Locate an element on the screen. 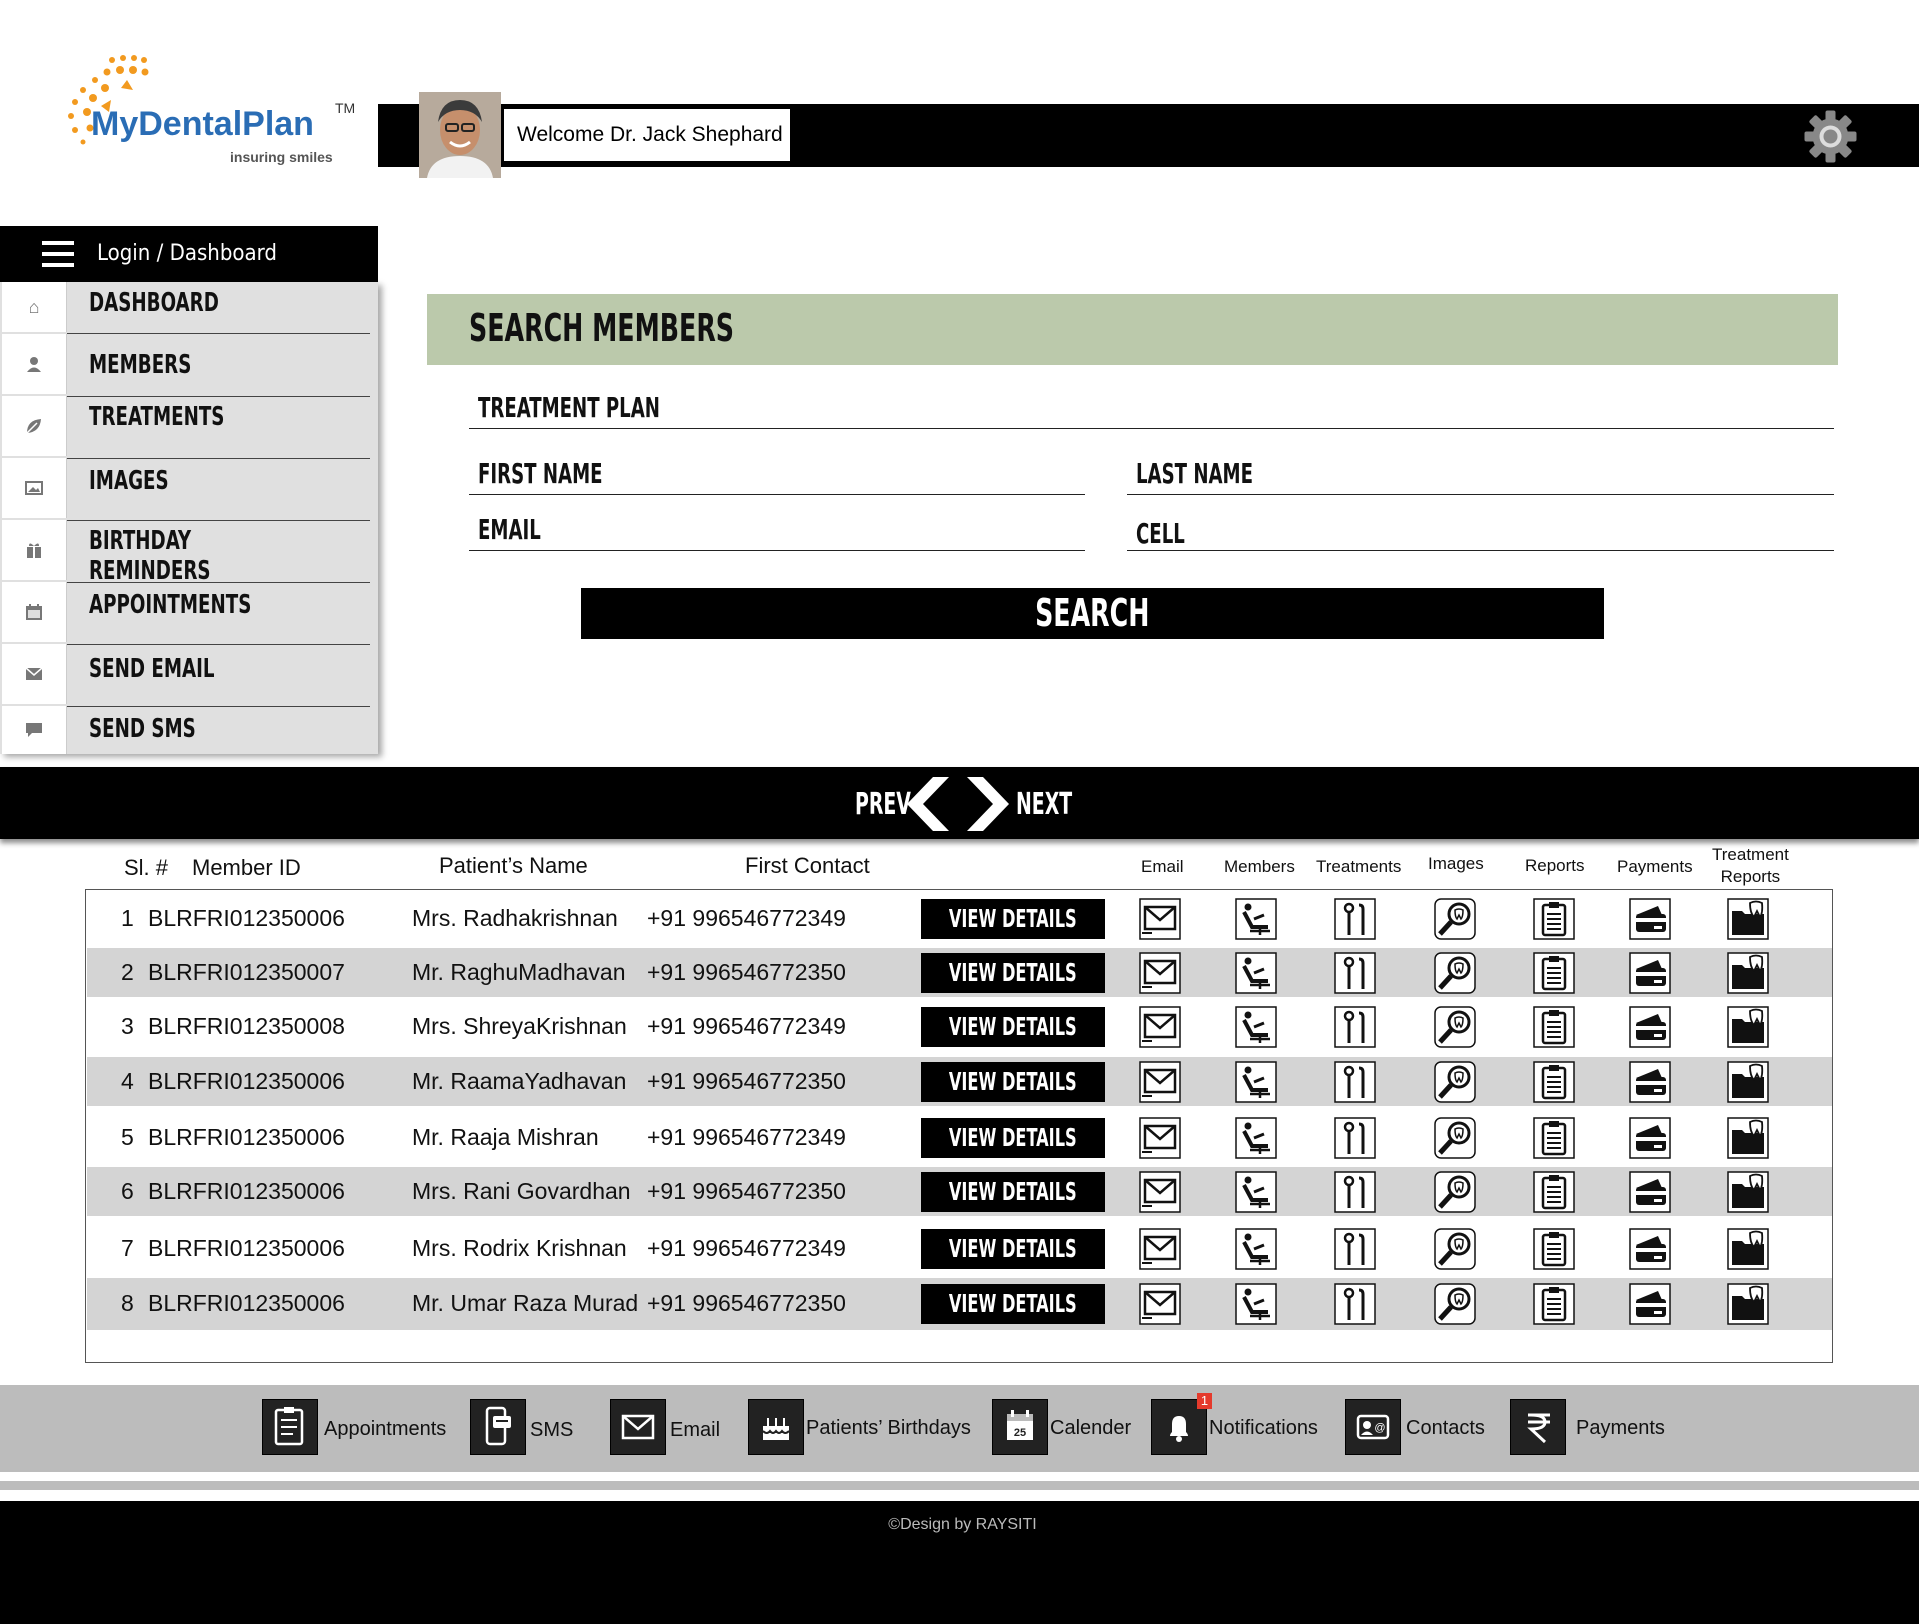 Image resolution: width=1919 pixels, height=1624 pixels. calender-link: Calender is located at coordinates (1090, 1428).